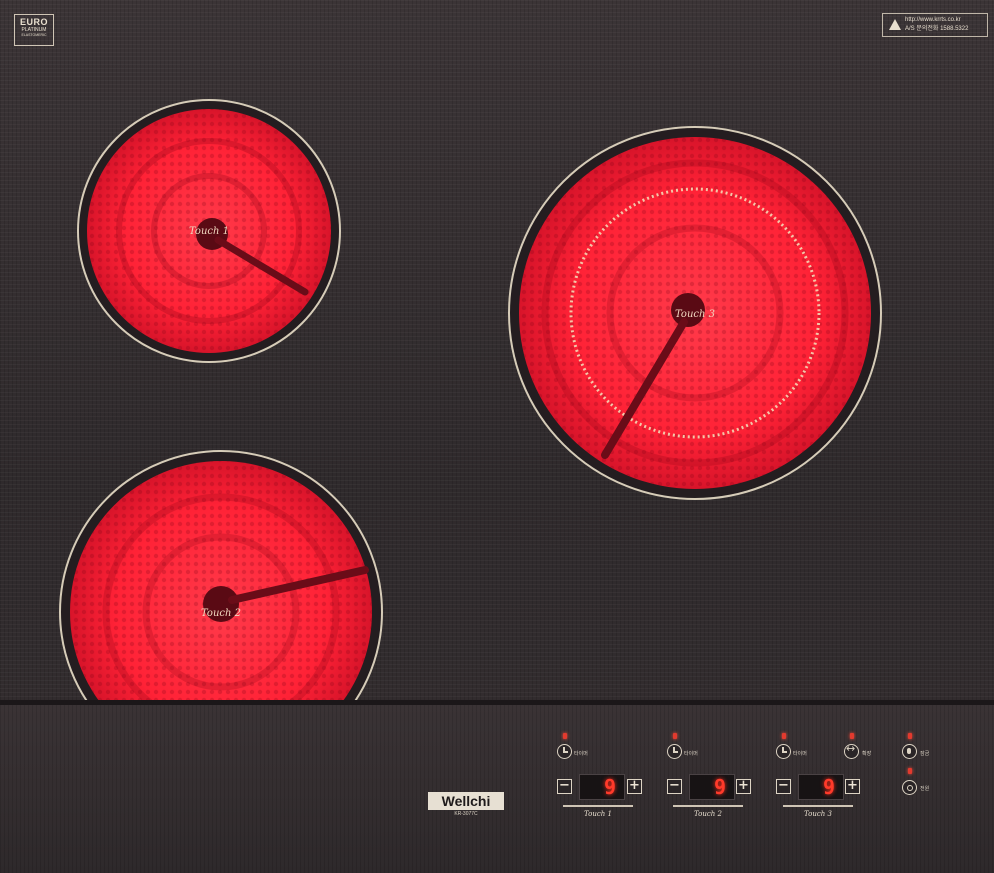  I want to click on zone-1-underline, so click(598, 806).